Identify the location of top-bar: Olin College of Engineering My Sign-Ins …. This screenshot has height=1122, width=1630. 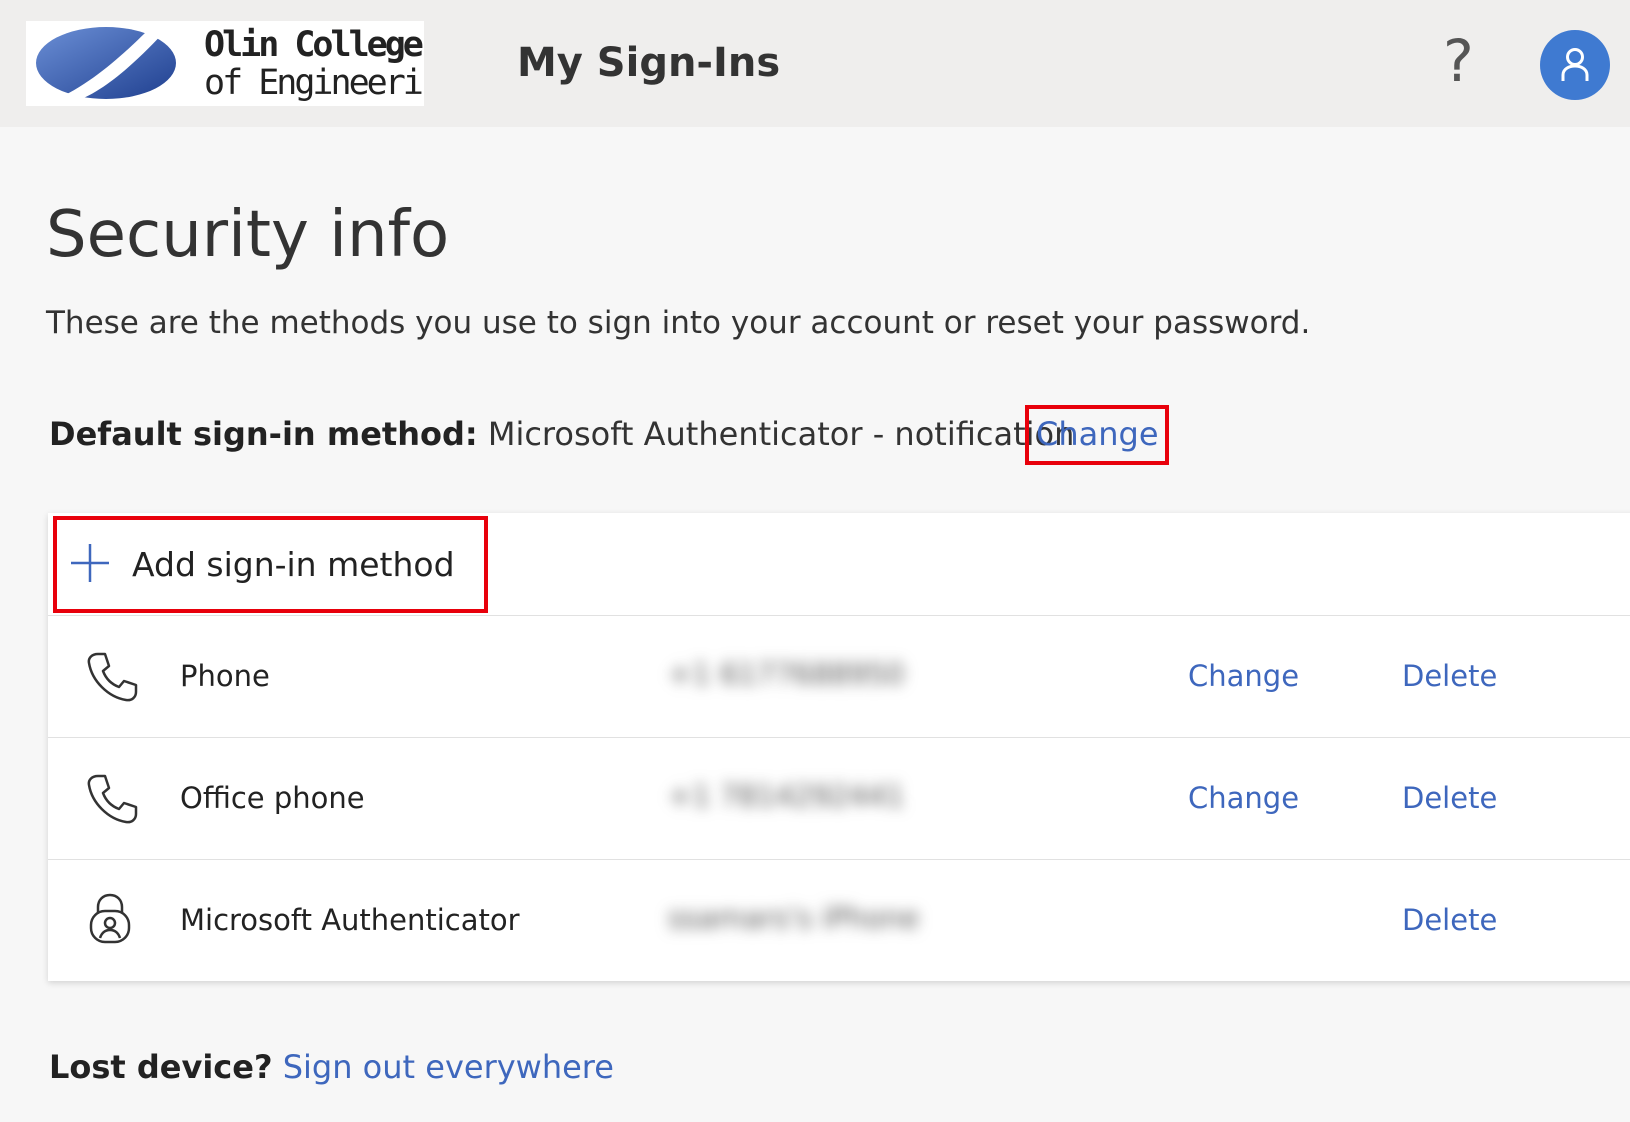
(815, 63).